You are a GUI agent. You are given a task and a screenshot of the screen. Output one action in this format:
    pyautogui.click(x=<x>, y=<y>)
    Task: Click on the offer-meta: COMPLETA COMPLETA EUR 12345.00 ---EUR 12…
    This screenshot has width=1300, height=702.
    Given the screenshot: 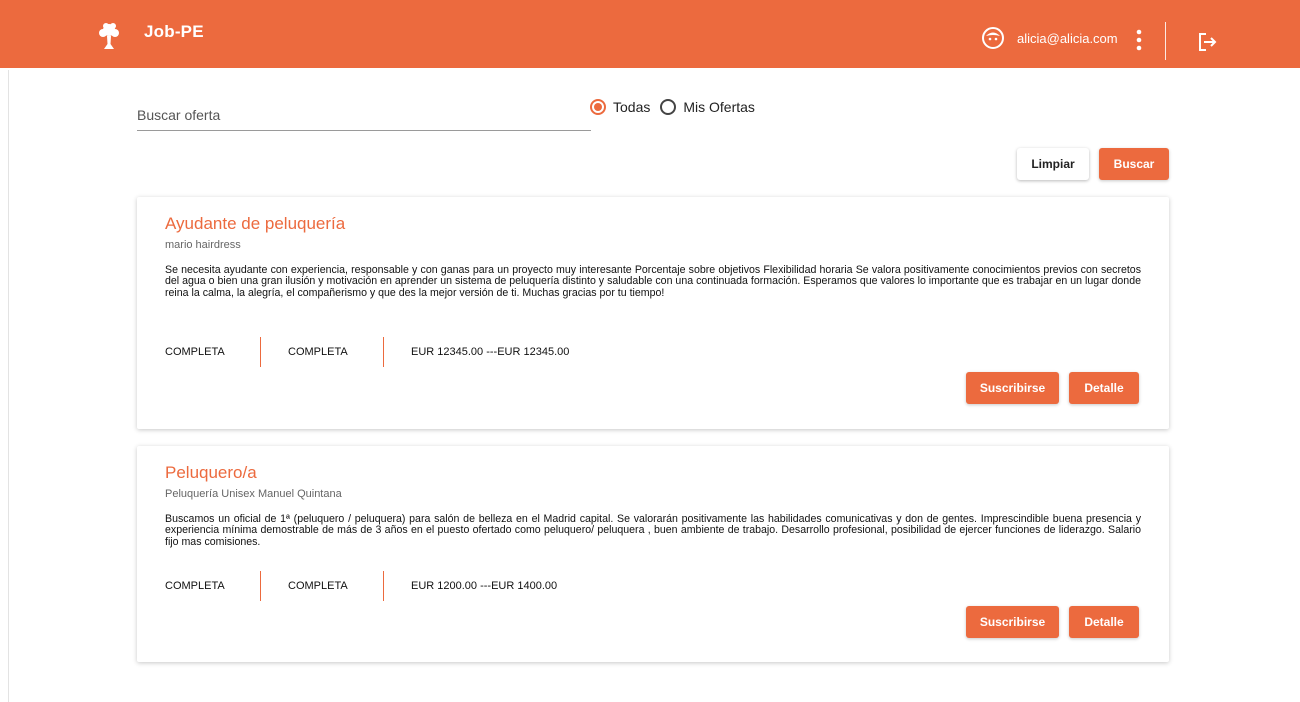 What is the action you would take?
    pyautogui.click(x=367, y=352)
    